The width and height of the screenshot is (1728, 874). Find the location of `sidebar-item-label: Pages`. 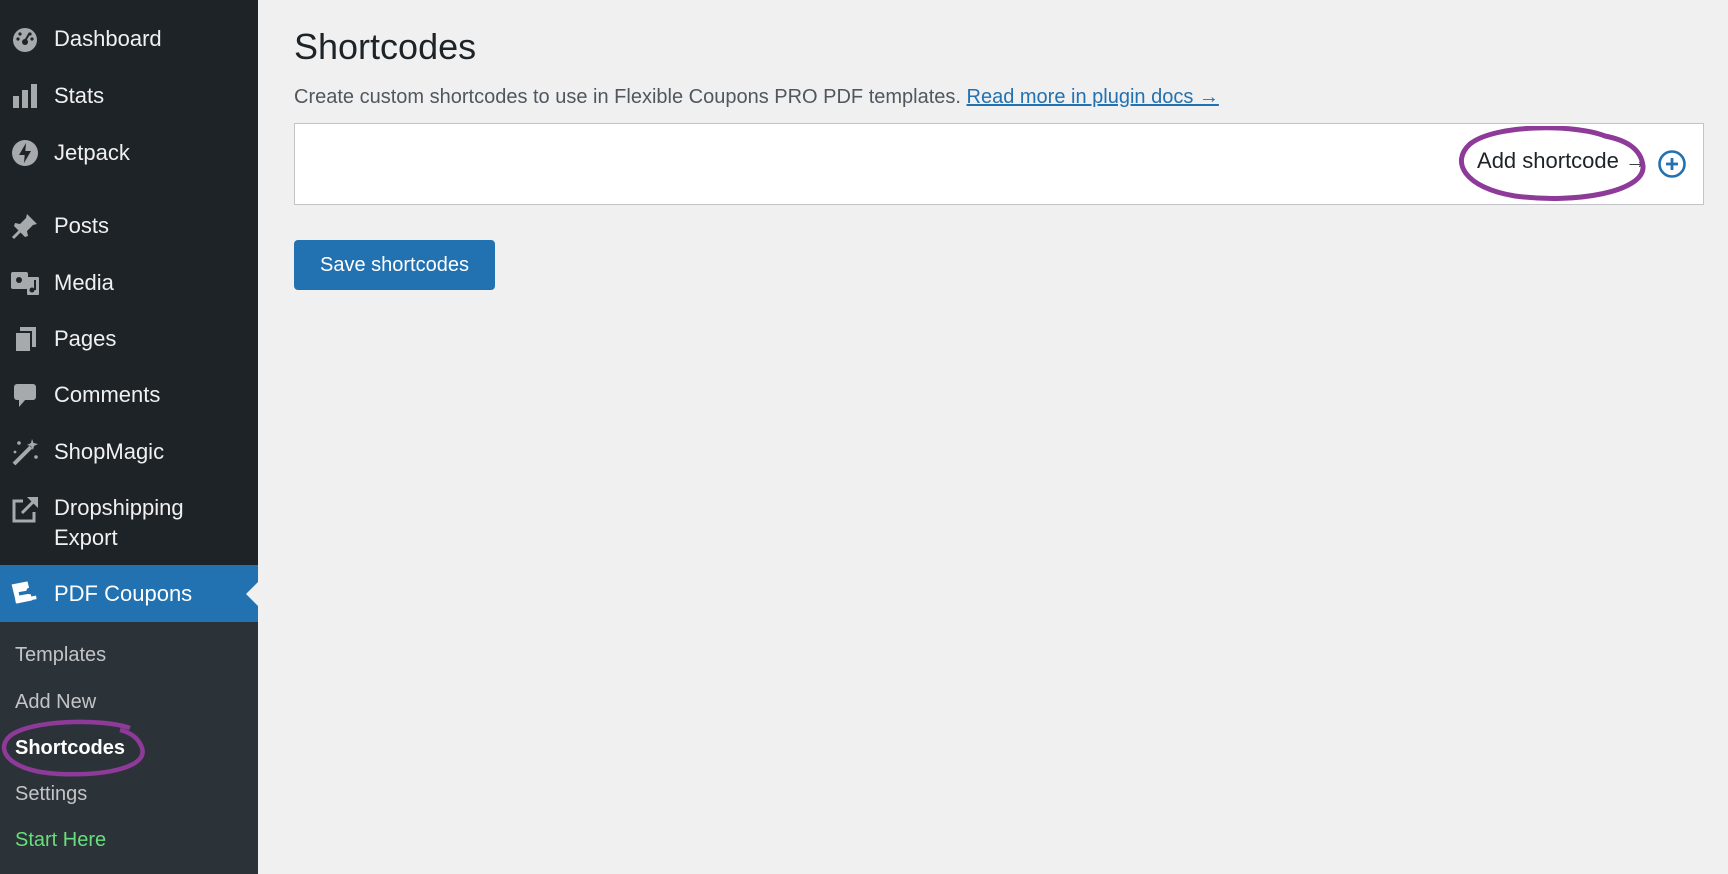

sidebar-item-label: Pages is located at coordinates (85, 338).